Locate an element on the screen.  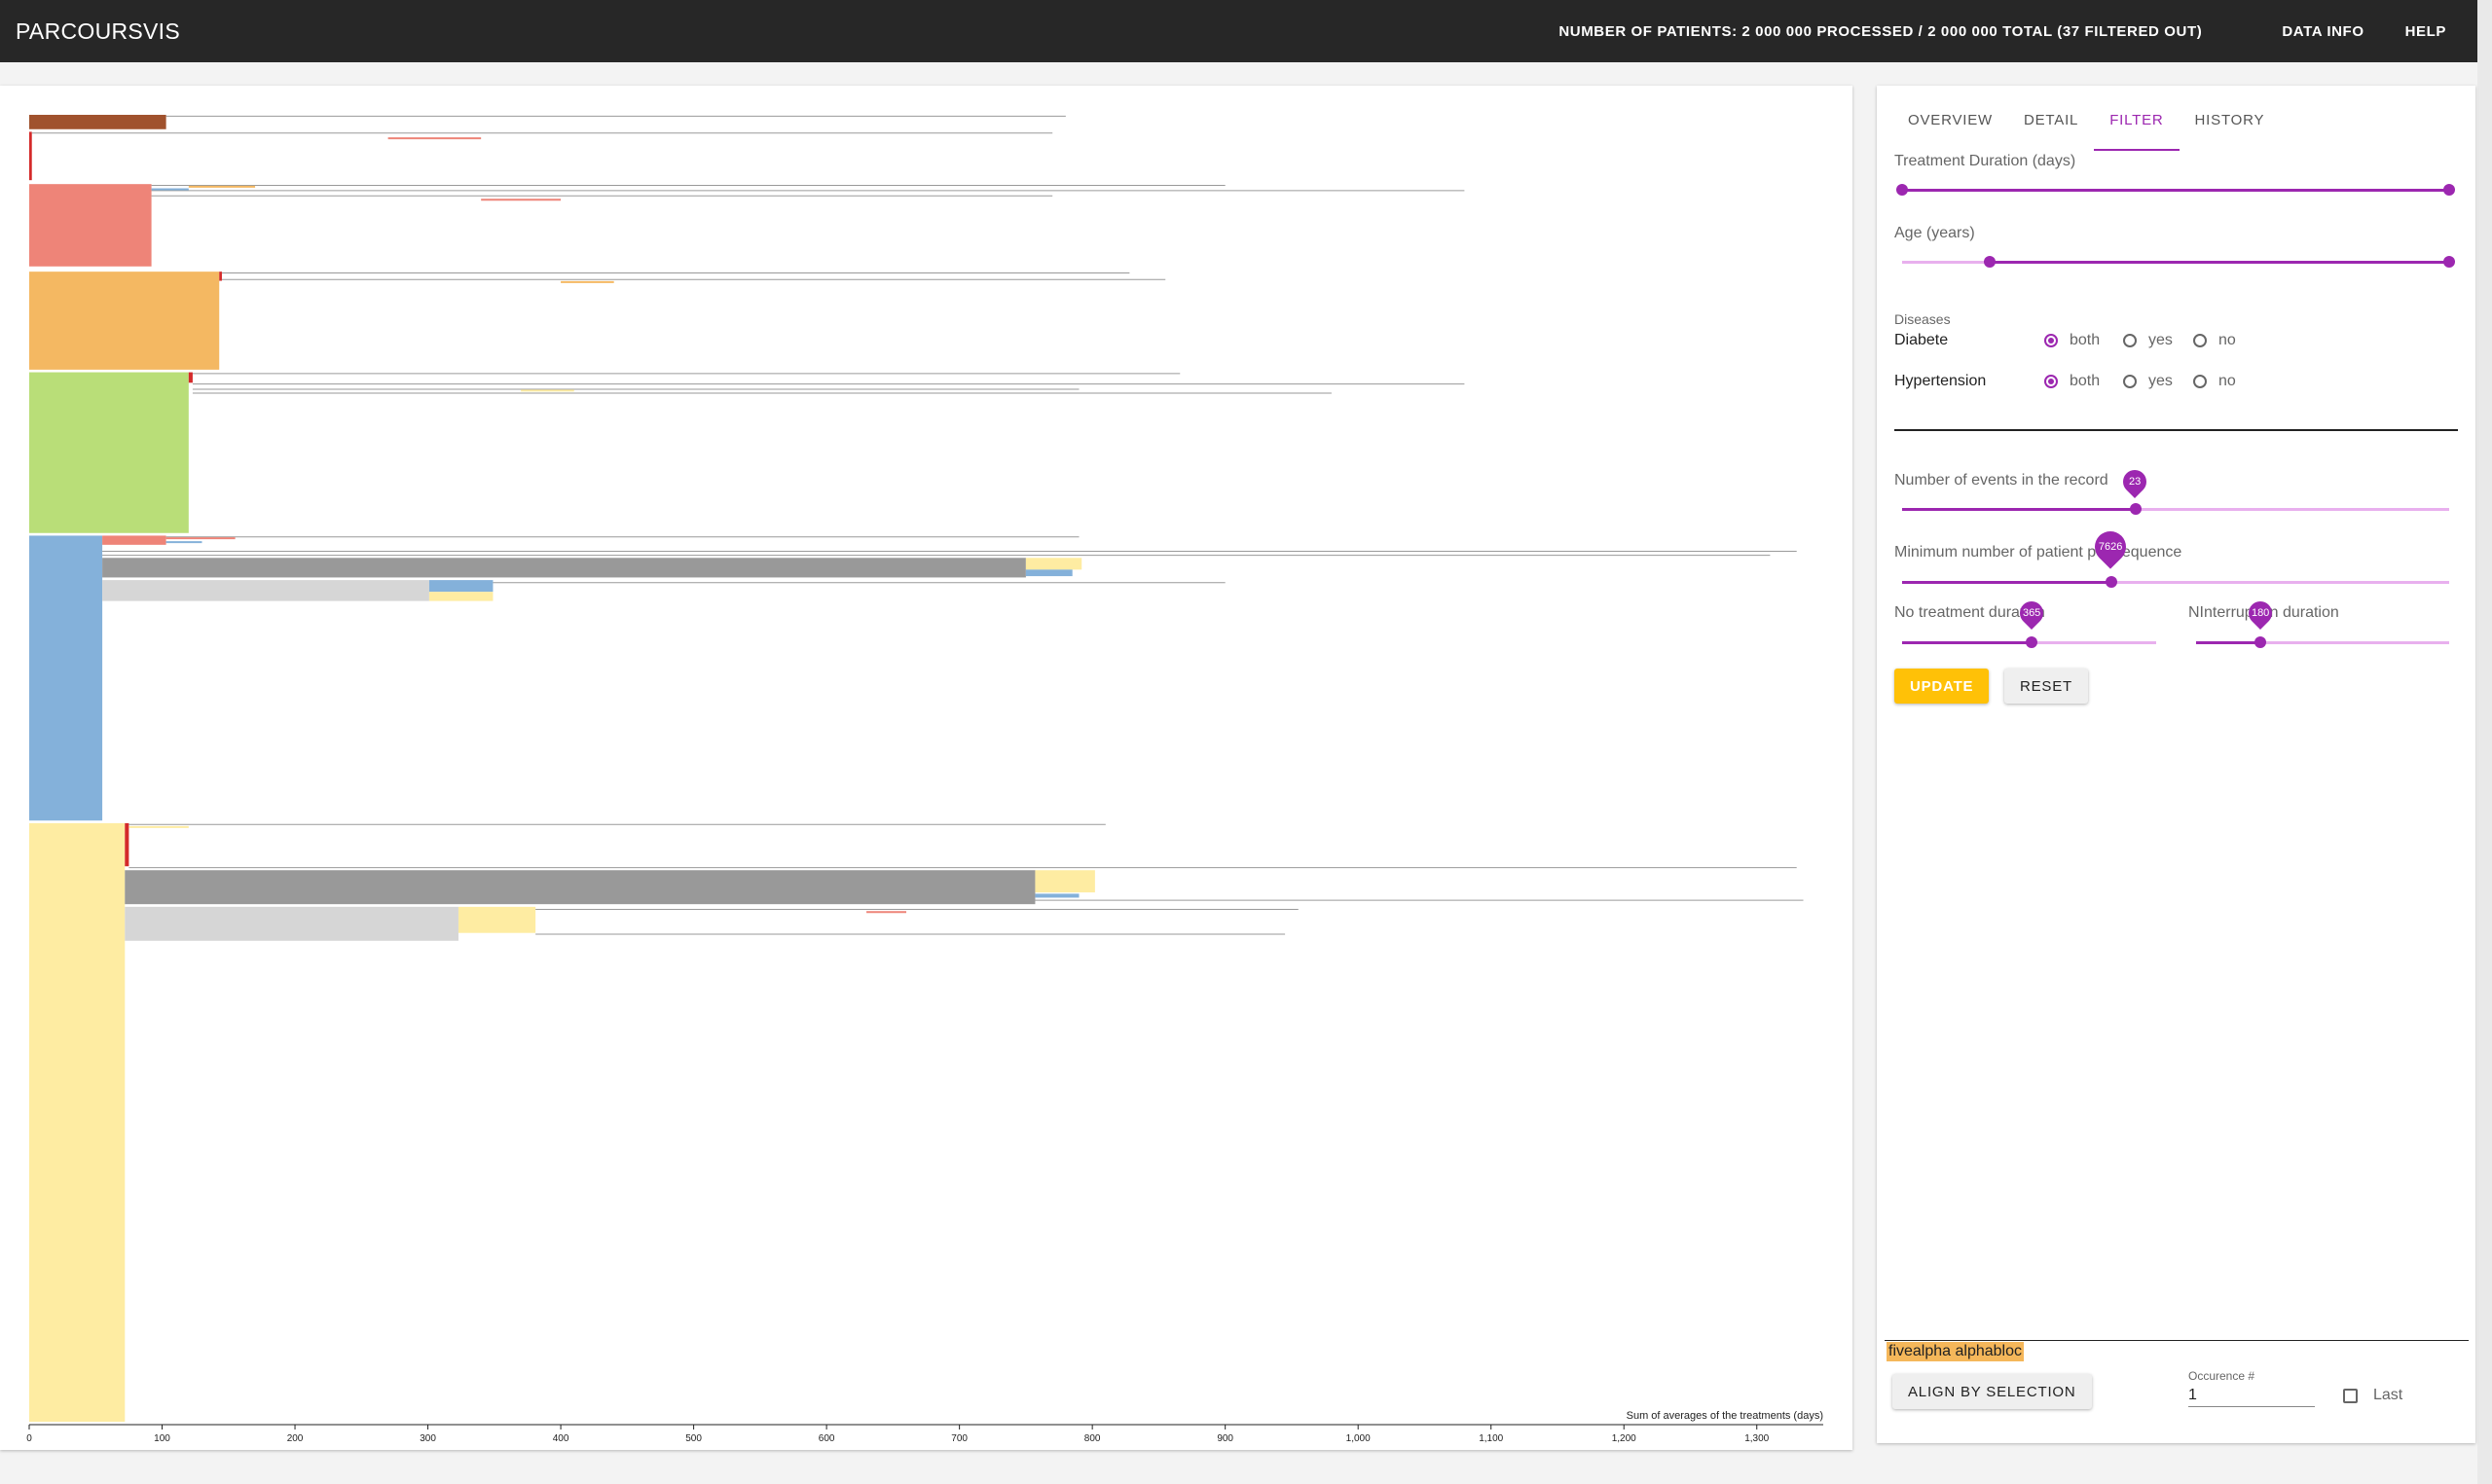
x-axis-tick-label: 900 is located at coordinates (1225, 1438).